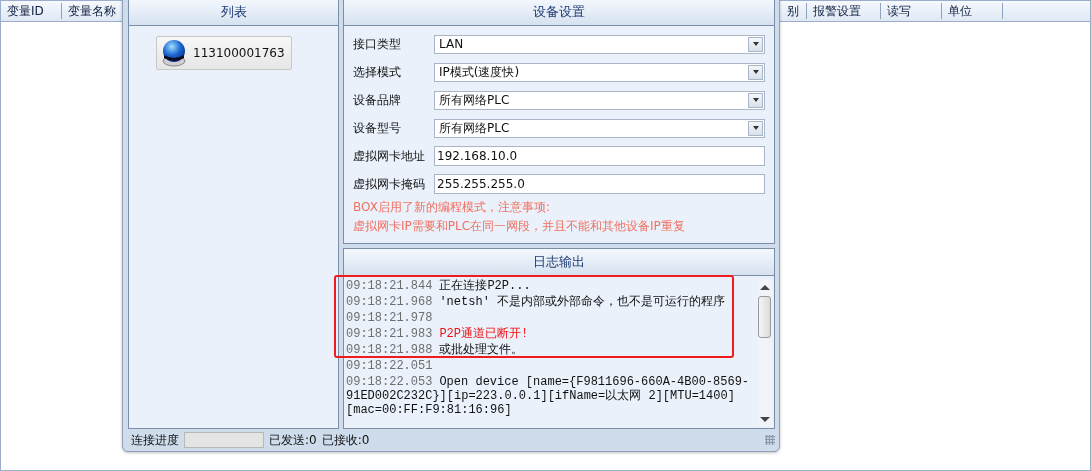 Image resolution: width=1091 pixels, height=471 pixels. Describe the element at coordinates (764, 419) in the screenshot. I see `scroll-down-icon` at that location.